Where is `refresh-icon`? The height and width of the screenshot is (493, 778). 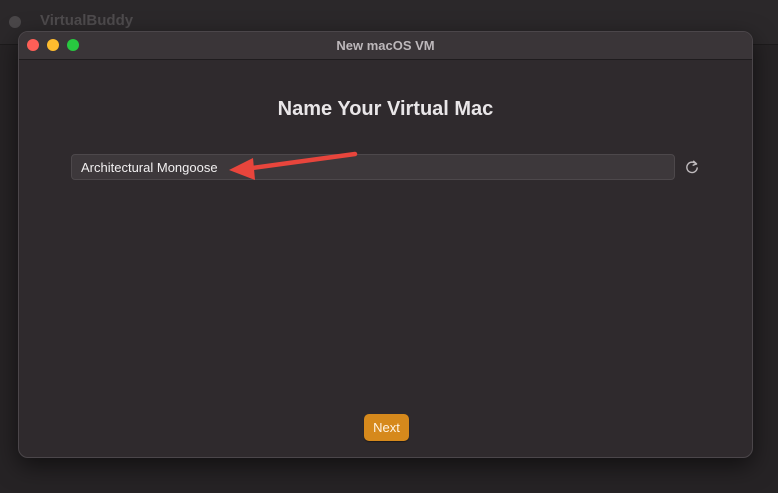 refresh-icon is located at coordinates (692, 167).